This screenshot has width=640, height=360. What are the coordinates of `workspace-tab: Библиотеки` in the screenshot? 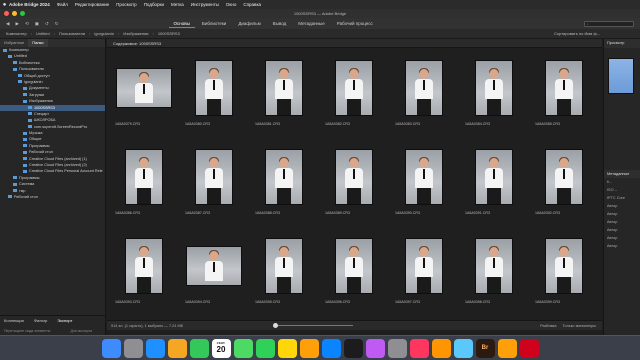 It's located at (214, 24).